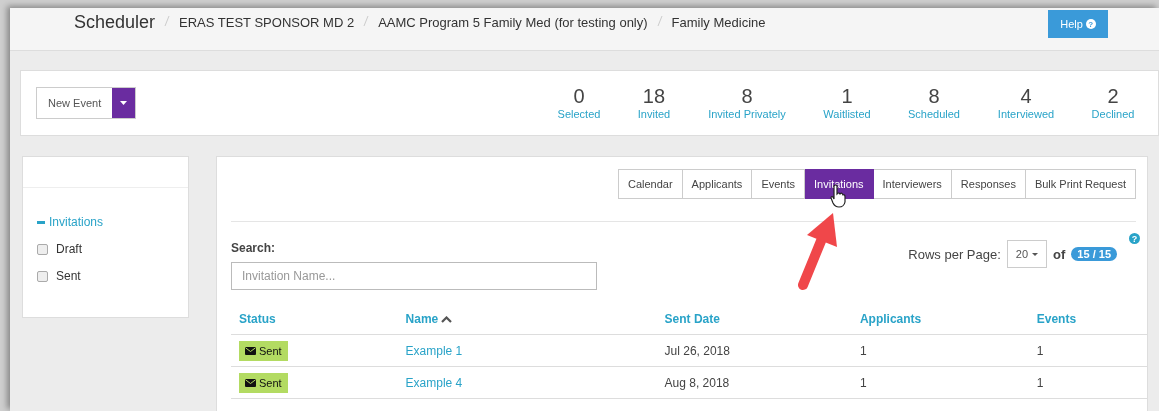  I want to click on tab: Bulk Print Request, so click(1080, 184).